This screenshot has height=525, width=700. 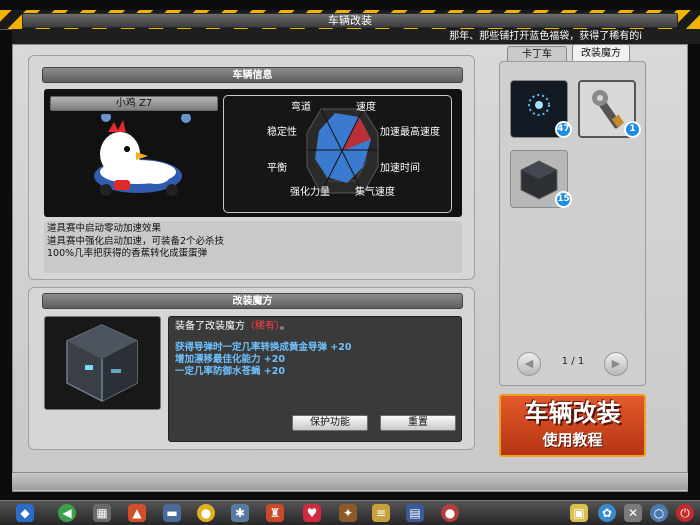 What do you see at coordinates (127, 253) in the screenshot?
I see `description-line: 100%几率把获得的香蕉转化成蛋蛋弹` at bounding box center [127, 253].